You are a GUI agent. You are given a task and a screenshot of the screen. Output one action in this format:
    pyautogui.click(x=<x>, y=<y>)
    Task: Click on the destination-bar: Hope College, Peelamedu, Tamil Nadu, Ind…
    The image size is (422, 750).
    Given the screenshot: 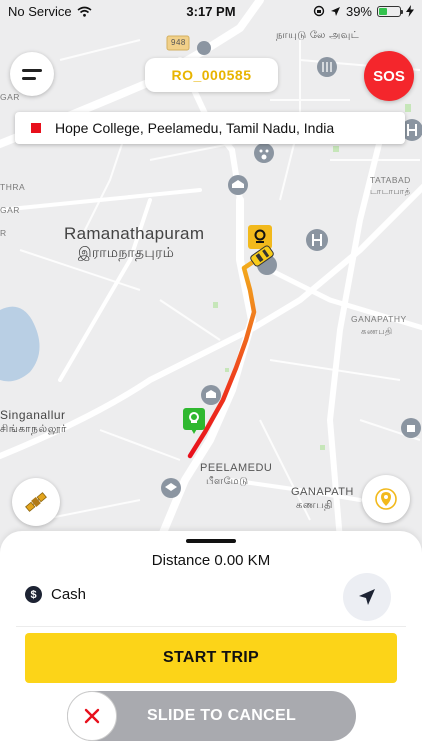 What is the action you would take?
    pyautogui.click(x=210, y=128)
    